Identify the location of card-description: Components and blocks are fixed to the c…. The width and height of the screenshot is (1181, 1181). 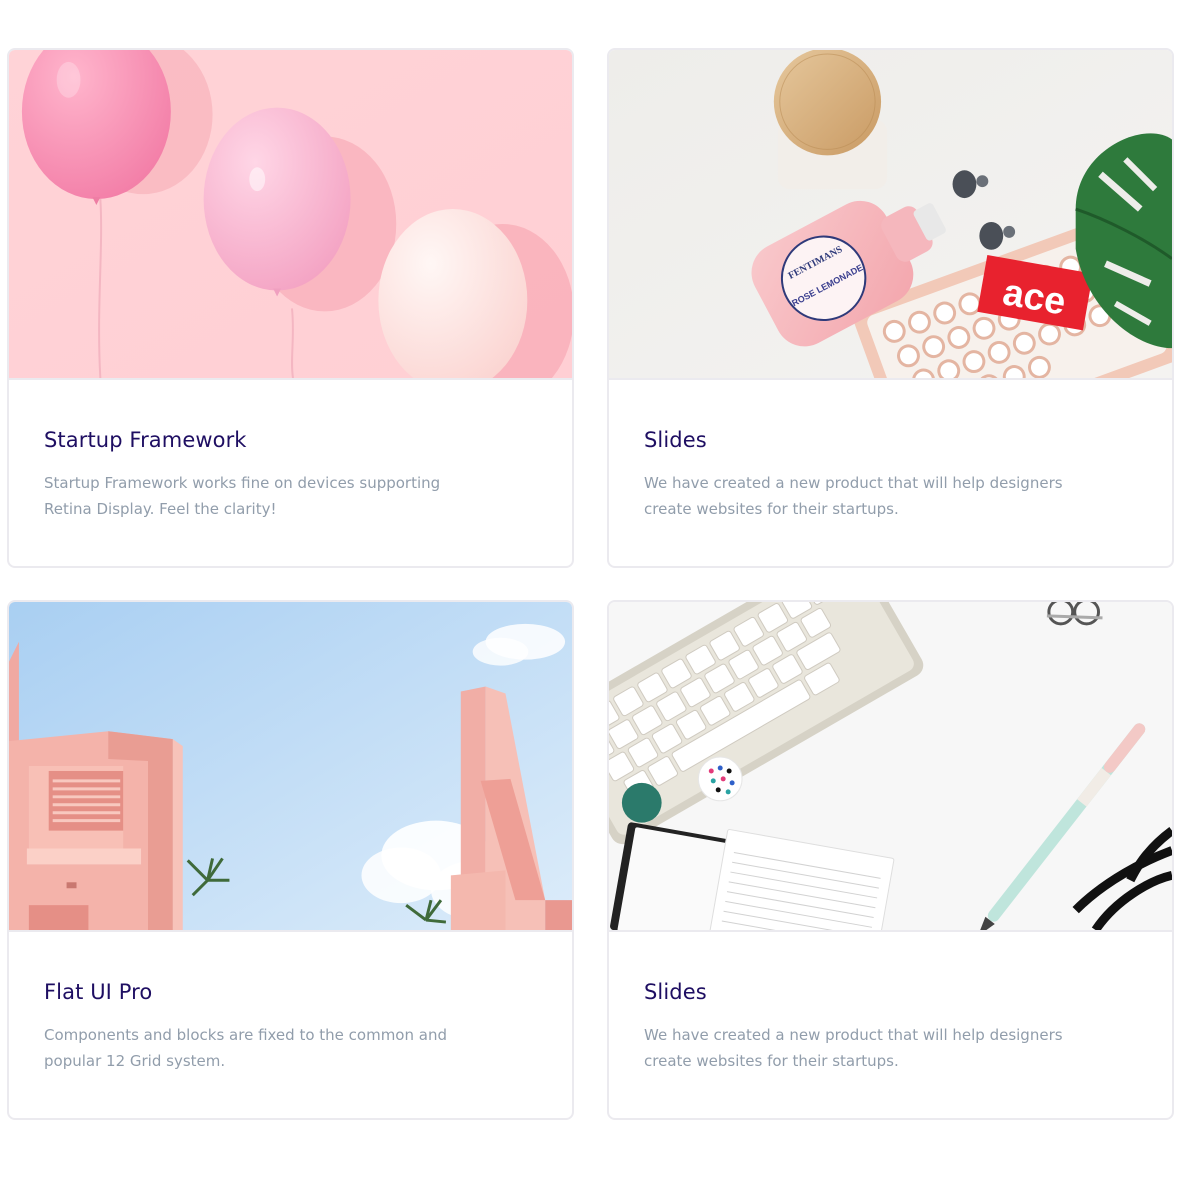
(245, 1048).